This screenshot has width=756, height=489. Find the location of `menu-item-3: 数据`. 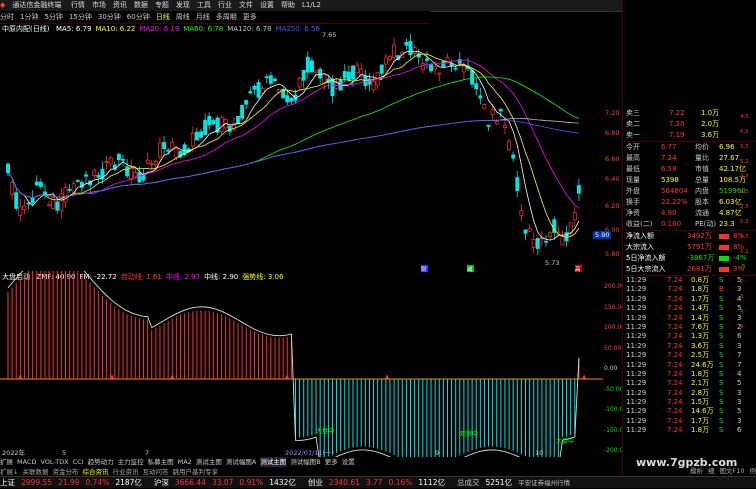

menu-item-3: 数据 is located at coordinates (141, 5).